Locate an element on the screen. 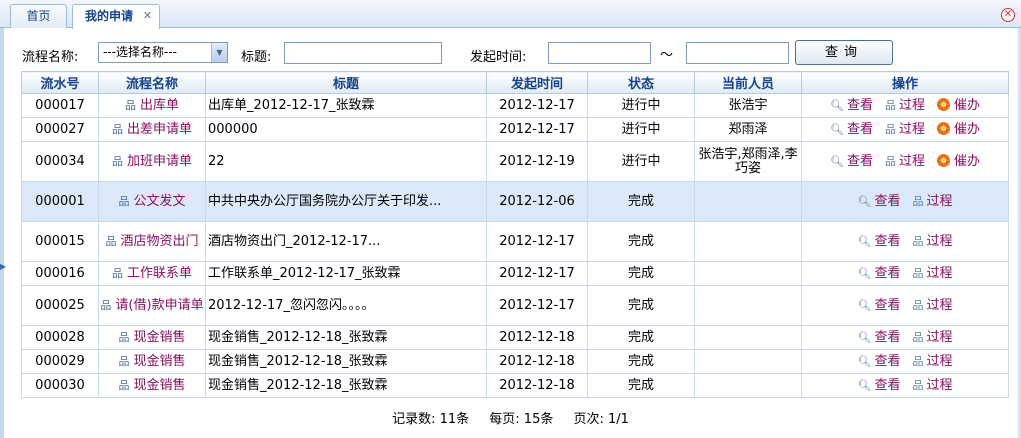 Image resolution: width=1021 pixels, height=438 pixels. pagination-info: 记录数: 11条 每页: 15条 页次: 1/1 is located at coordinates (510, 417).